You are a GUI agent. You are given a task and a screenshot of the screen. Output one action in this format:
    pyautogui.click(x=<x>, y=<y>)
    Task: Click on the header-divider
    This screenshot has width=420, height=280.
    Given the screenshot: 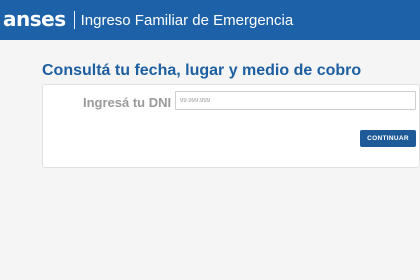 What is the action you would take?
    pyautogui.click(x=74, y=20)
    